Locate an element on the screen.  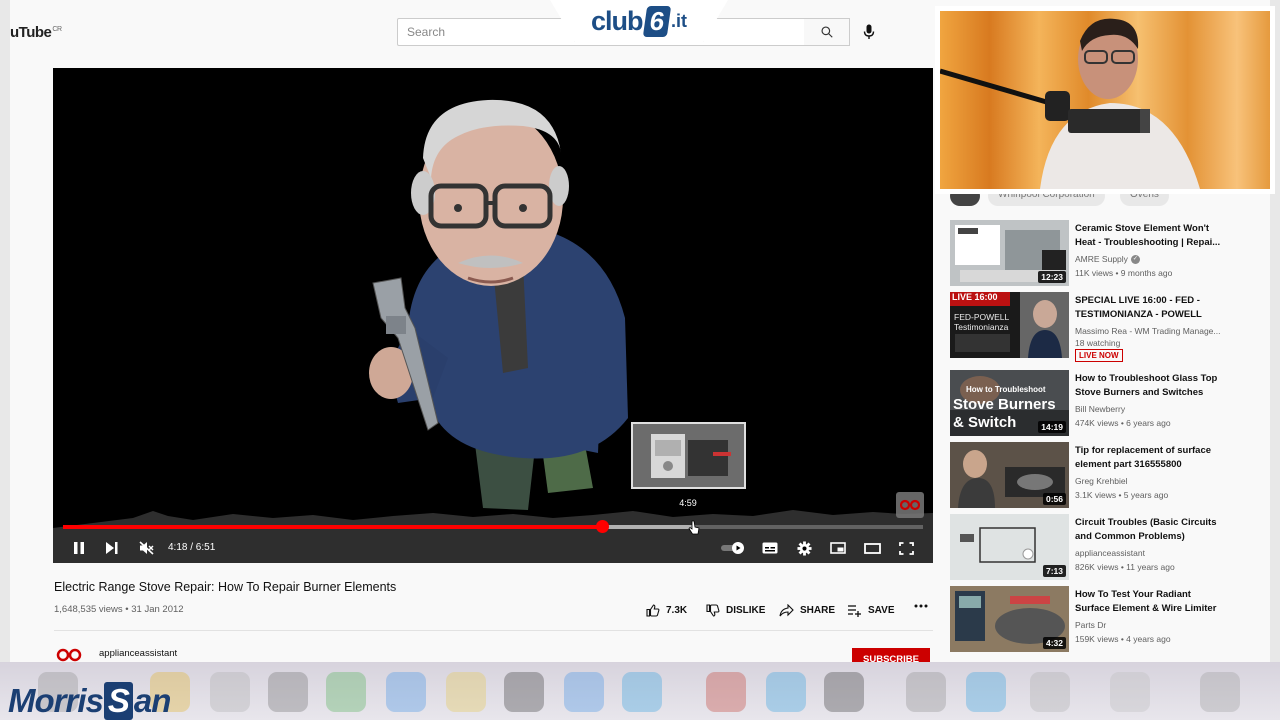
share-icon is located at coordinates (786, 610).